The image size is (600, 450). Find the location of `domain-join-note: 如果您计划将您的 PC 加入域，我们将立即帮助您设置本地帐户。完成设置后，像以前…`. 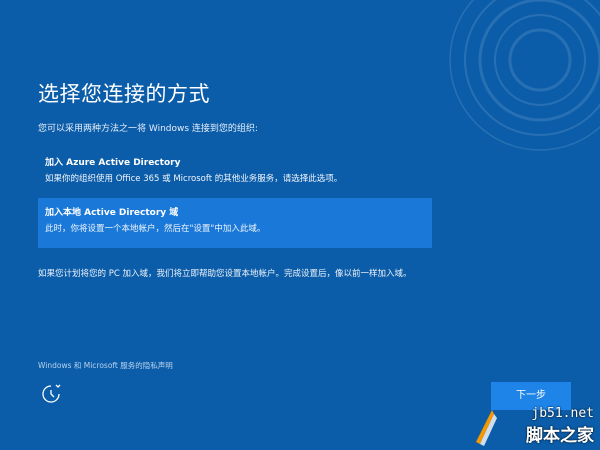

domain-join-note: 如果您计划将您的 PC 加入域，我们将立即帮助您设置本地帐户。完成设置后，像以前… is located at coordinates (225, 274).